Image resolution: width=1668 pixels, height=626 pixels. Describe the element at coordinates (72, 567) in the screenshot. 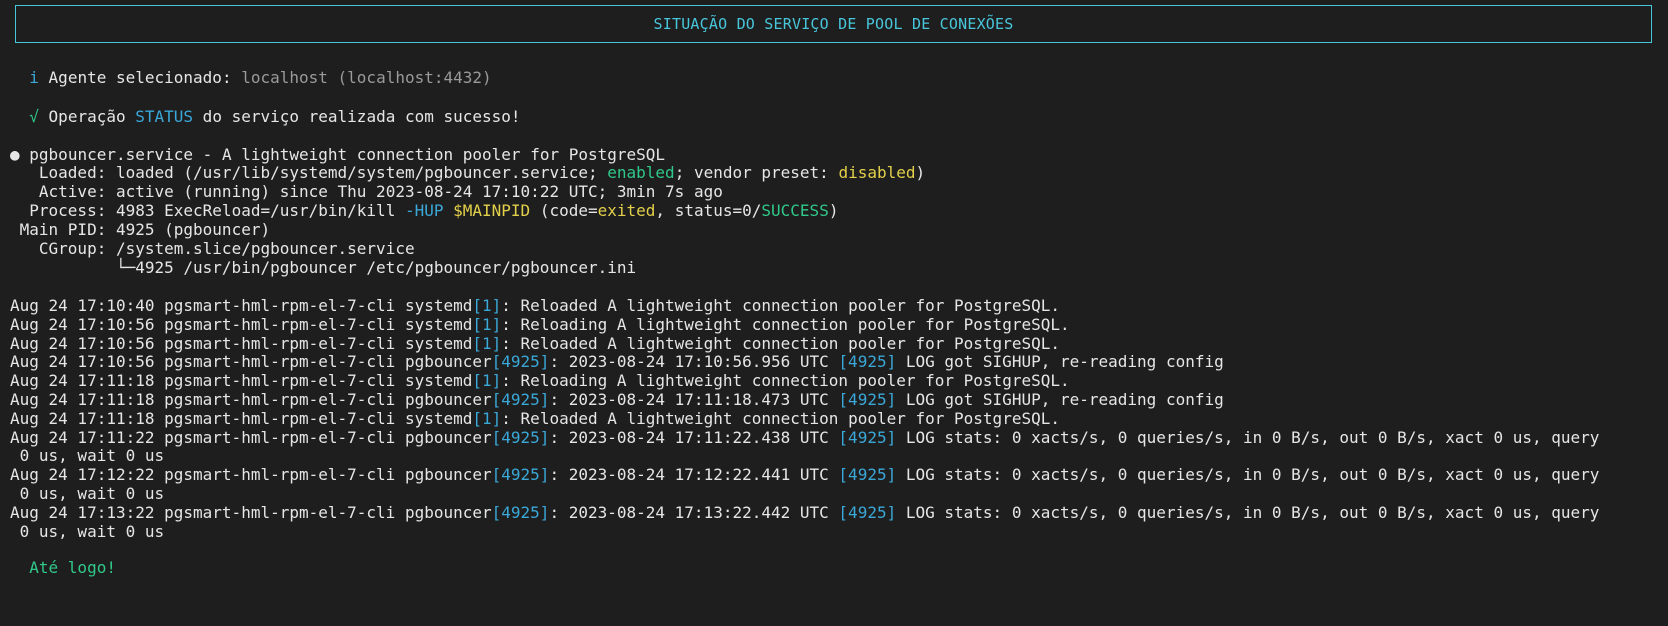

I see `farewell-text: Até logo!` at that location.